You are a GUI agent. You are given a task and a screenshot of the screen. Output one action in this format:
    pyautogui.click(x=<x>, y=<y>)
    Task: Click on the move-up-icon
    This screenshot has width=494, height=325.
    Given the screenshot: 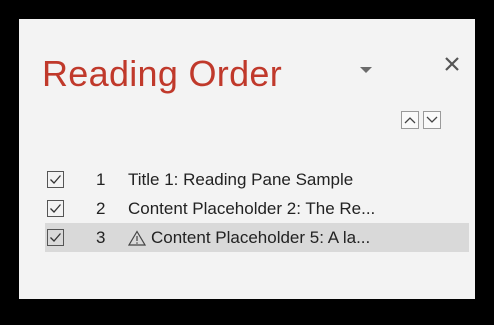 What is the action you would take?
    pyautogui.click(x=410, y=120)
    